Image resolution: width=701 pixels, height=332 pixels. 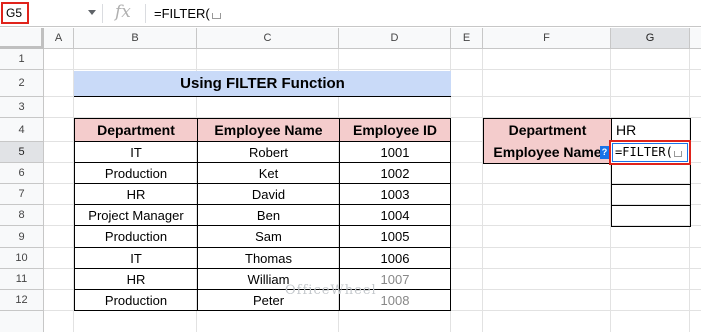 I want to click on column-header-e: E, so click(x=467, y=38).